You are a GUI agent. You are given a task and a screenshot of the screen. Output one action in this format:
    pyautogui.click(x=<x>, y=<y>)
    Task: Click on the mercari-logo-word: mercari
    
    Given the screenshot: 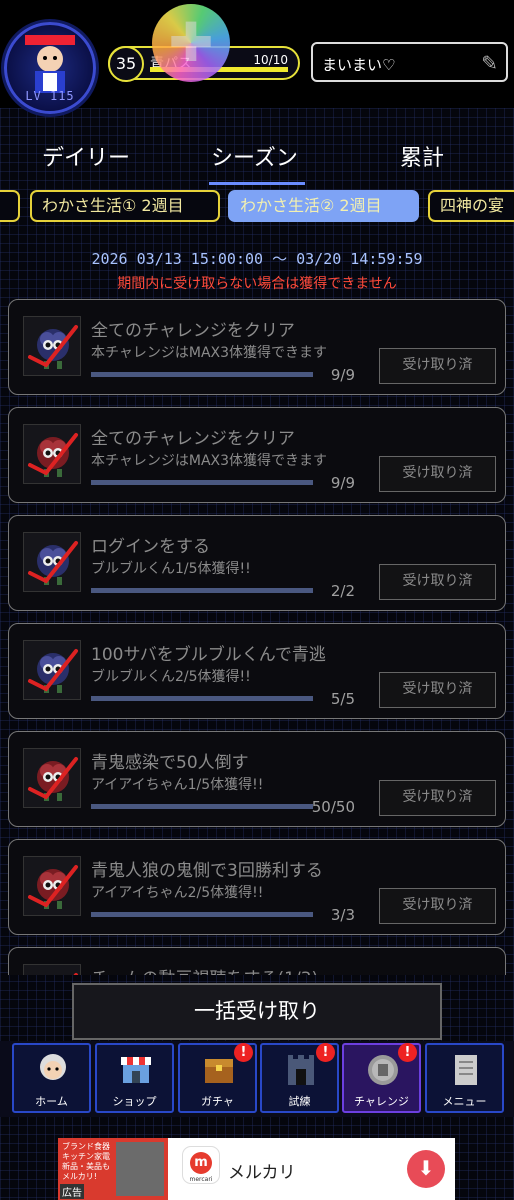 What is the action you would take?
    pyautogui.click(x=201, y=1179)
    